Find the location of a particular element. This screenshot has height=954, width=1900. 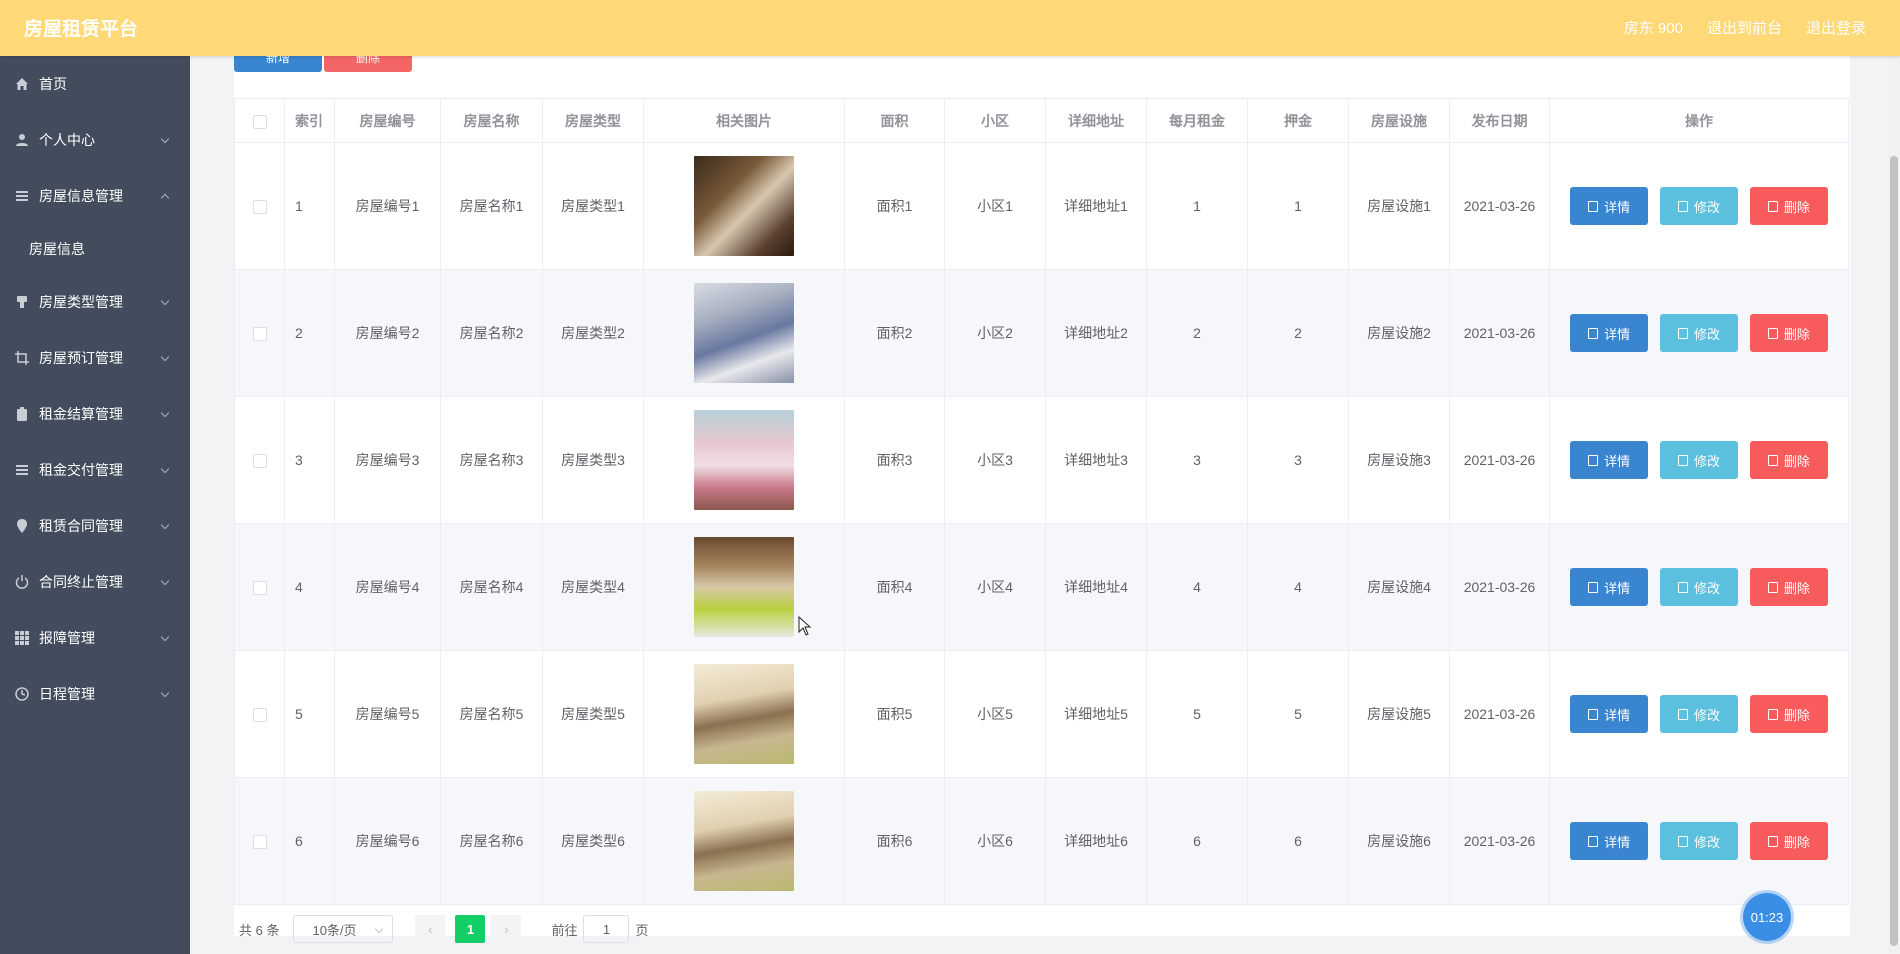

sidebar-item-label: 租赁合同管理 is located at coordinates (81, 526).